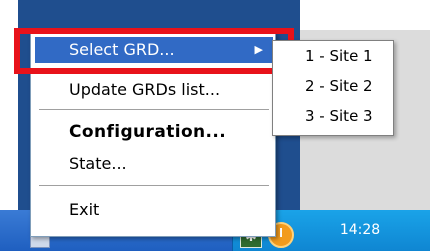 This screenshot has width=430, height=251. What do you see at coordinates (365, 15) in the screenshot?
I see `window-area-top` at bounding box center [365, 15].